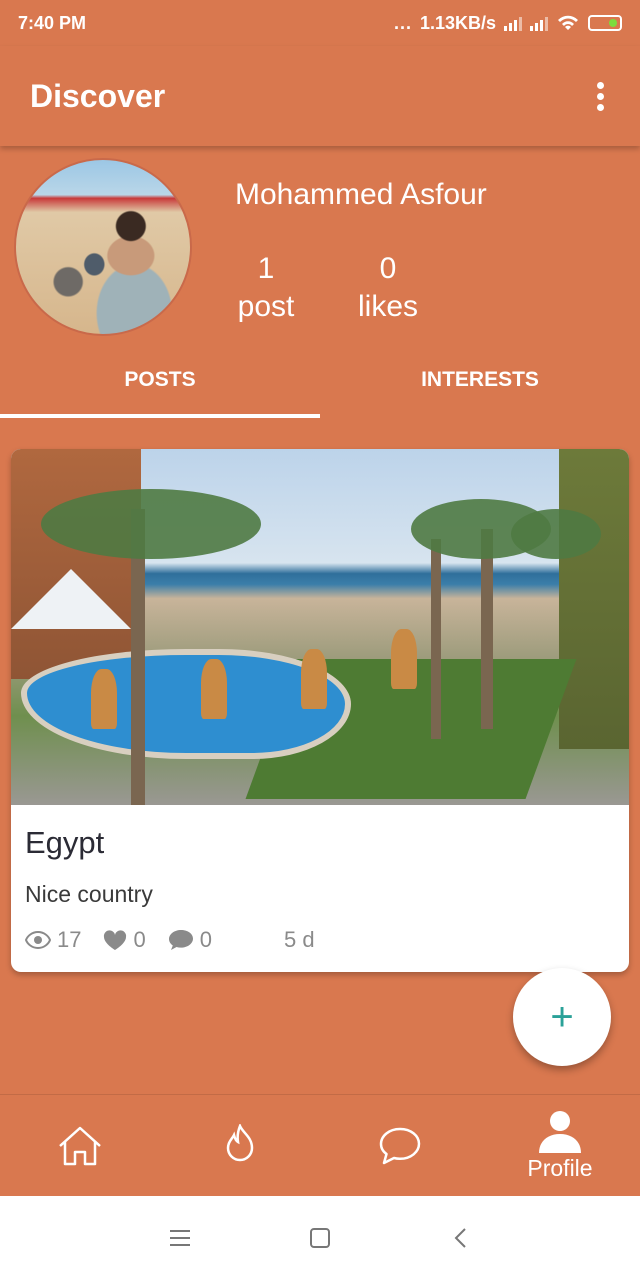 The width and height of the screenshot is (640, 1280). I want to click on views-count: 17, so click(69, 939).